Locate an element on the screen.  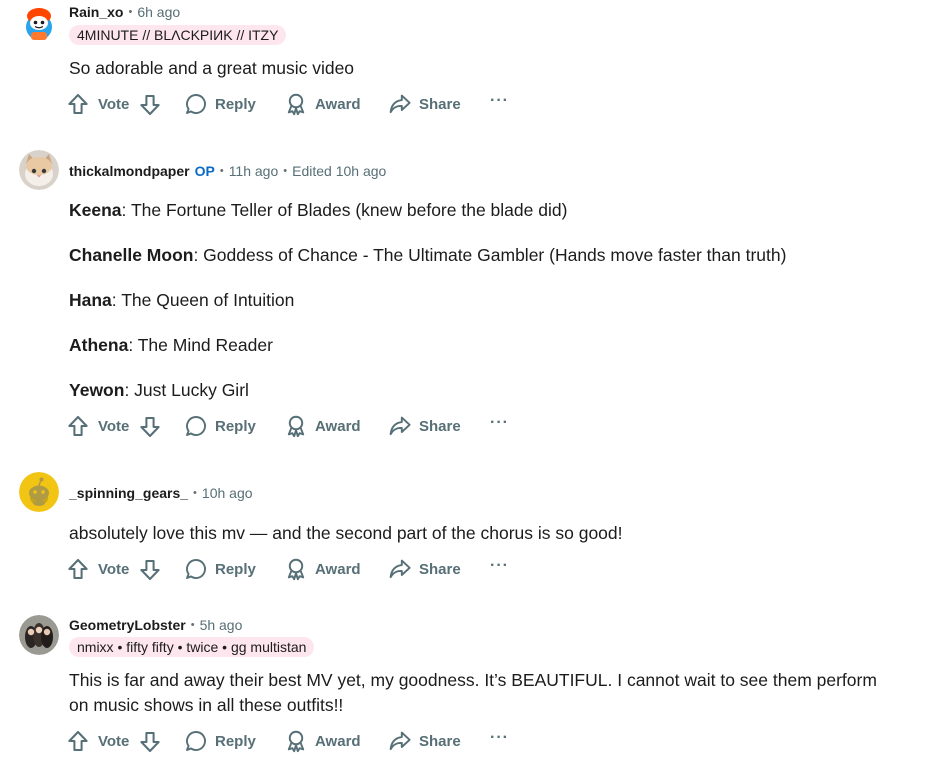
edited-label: Edited 10h ago is located at coordinates (339, 171).